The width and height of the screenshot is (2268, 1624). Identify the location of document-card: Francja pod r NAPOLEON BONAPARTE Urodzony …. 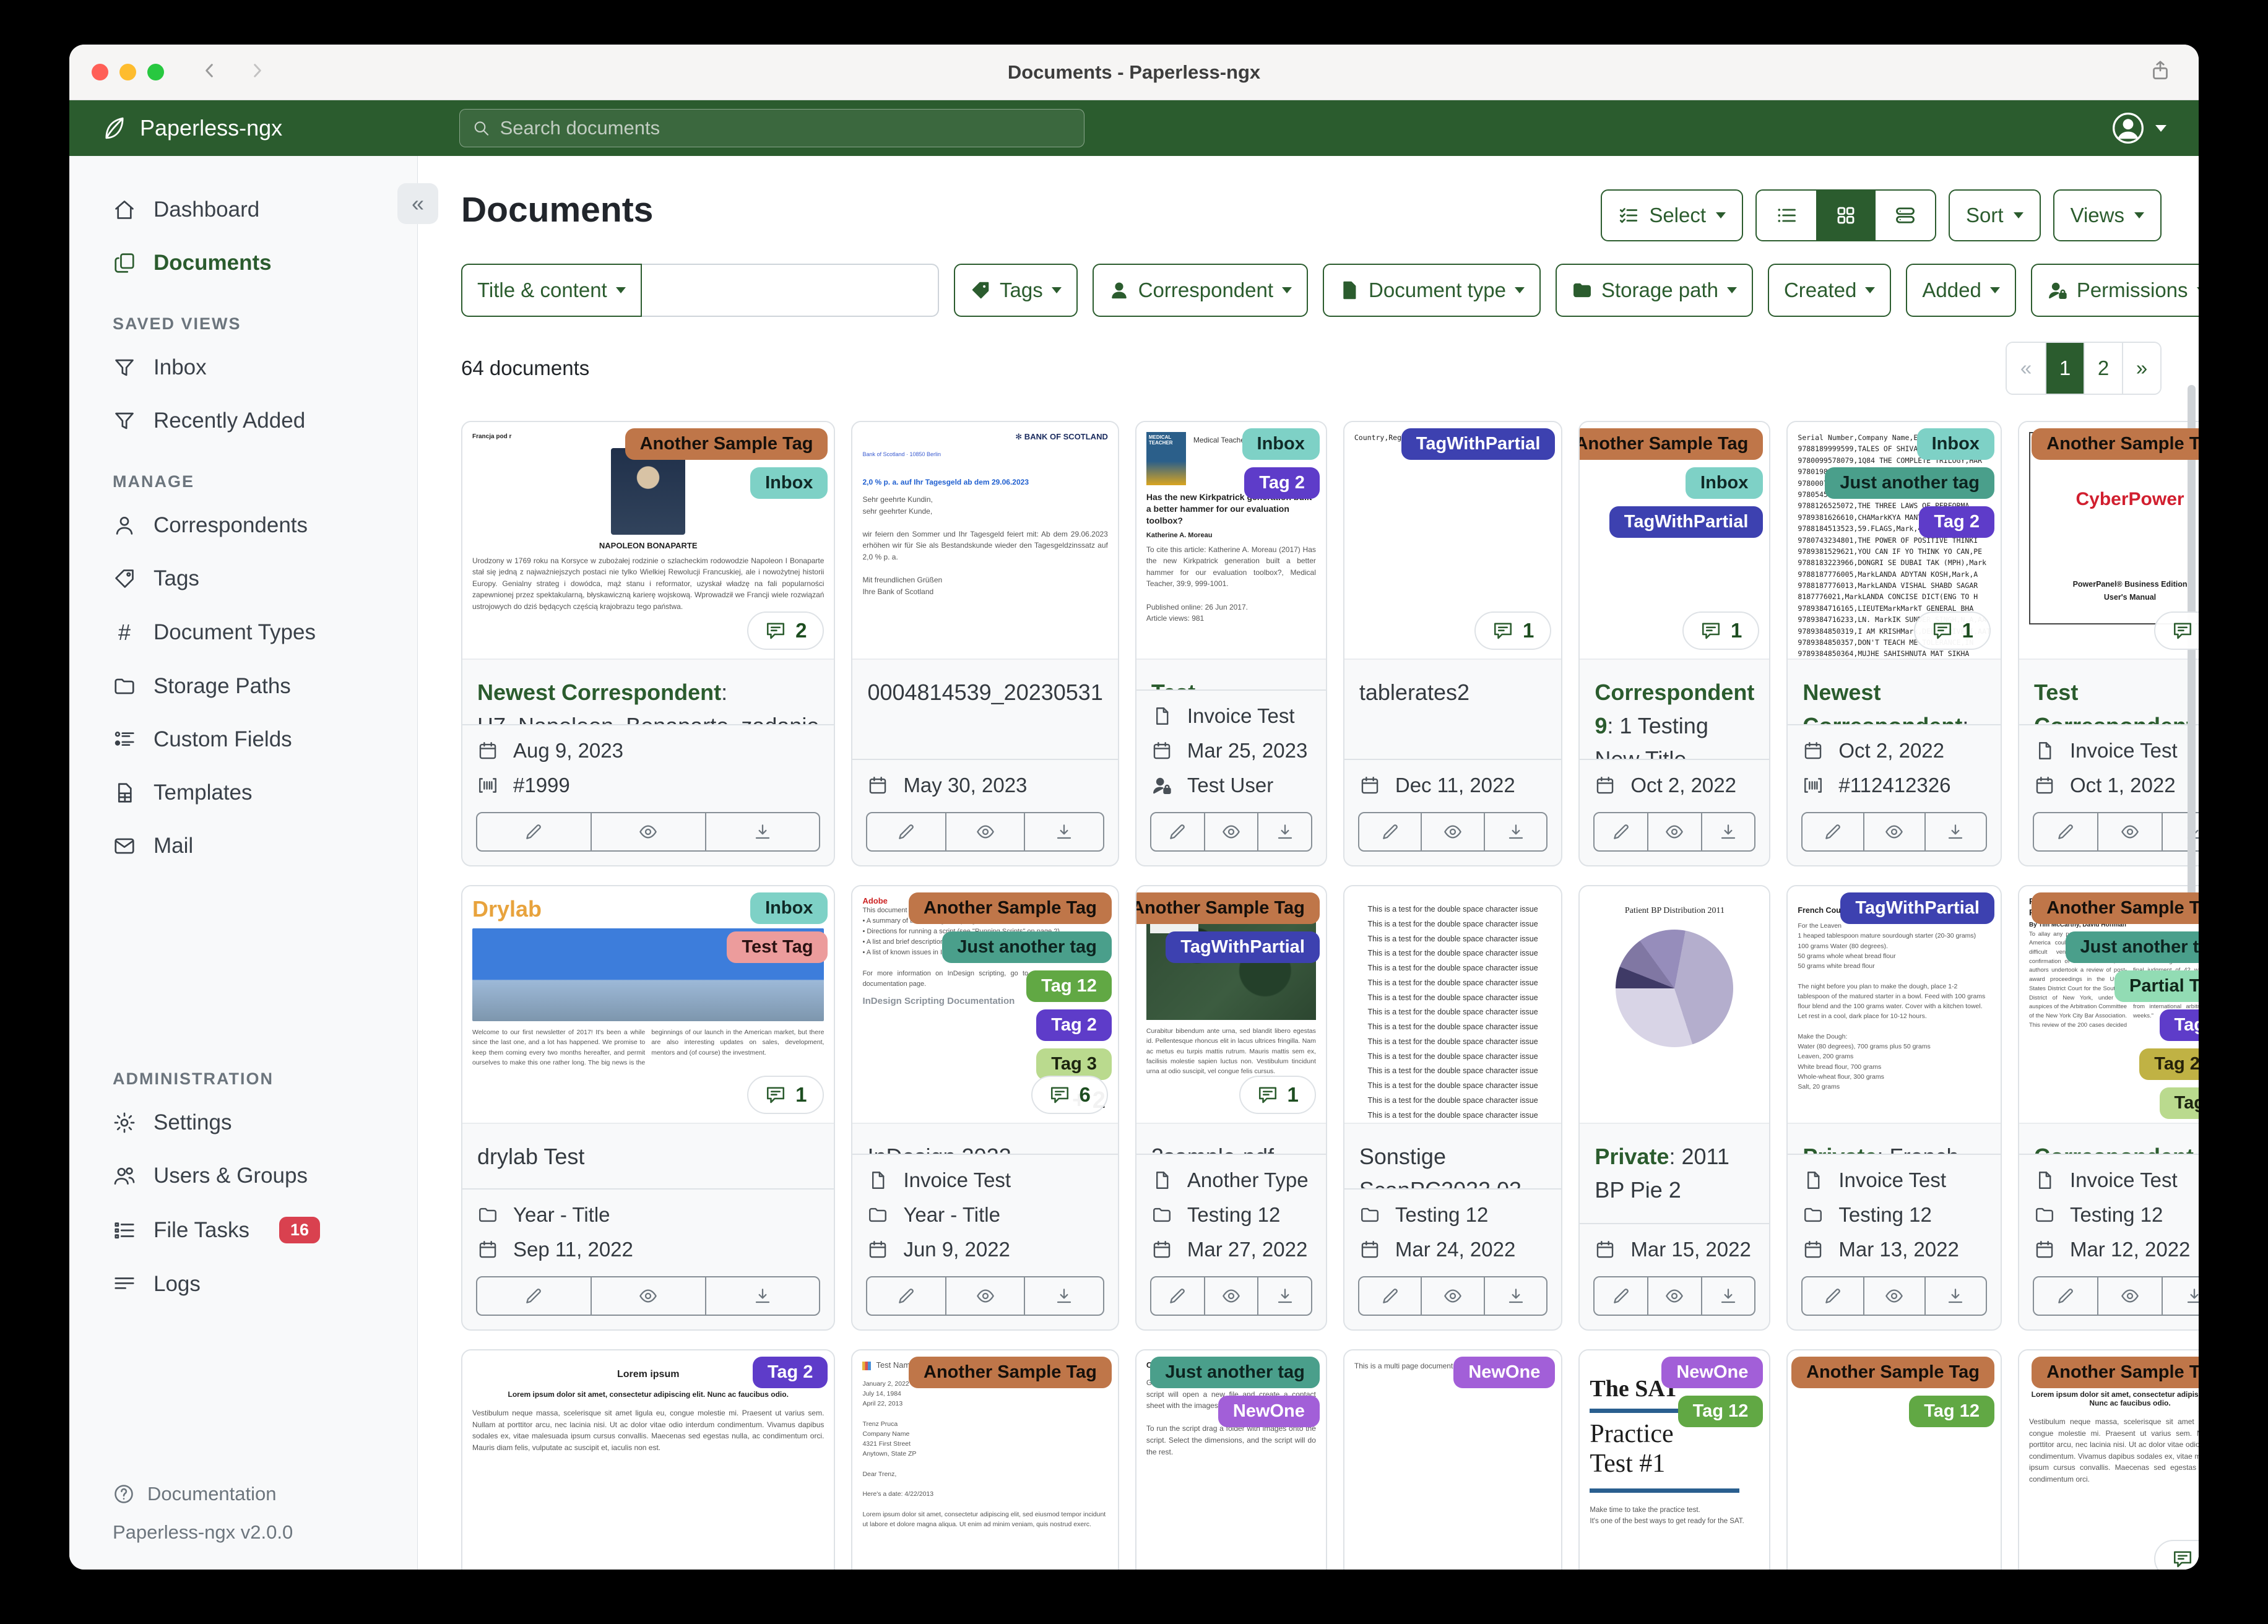
(648, 643).